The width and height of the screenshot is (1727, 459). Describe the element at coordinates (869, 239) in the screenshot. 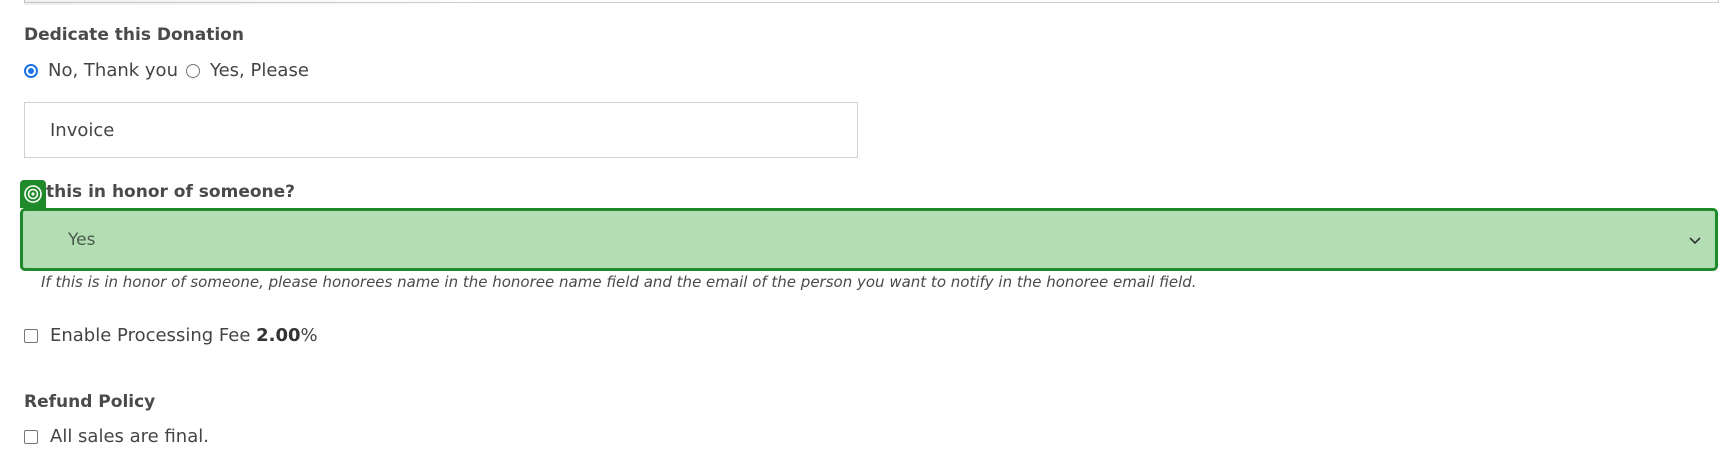

I see `honor-select: Yes` at that location.